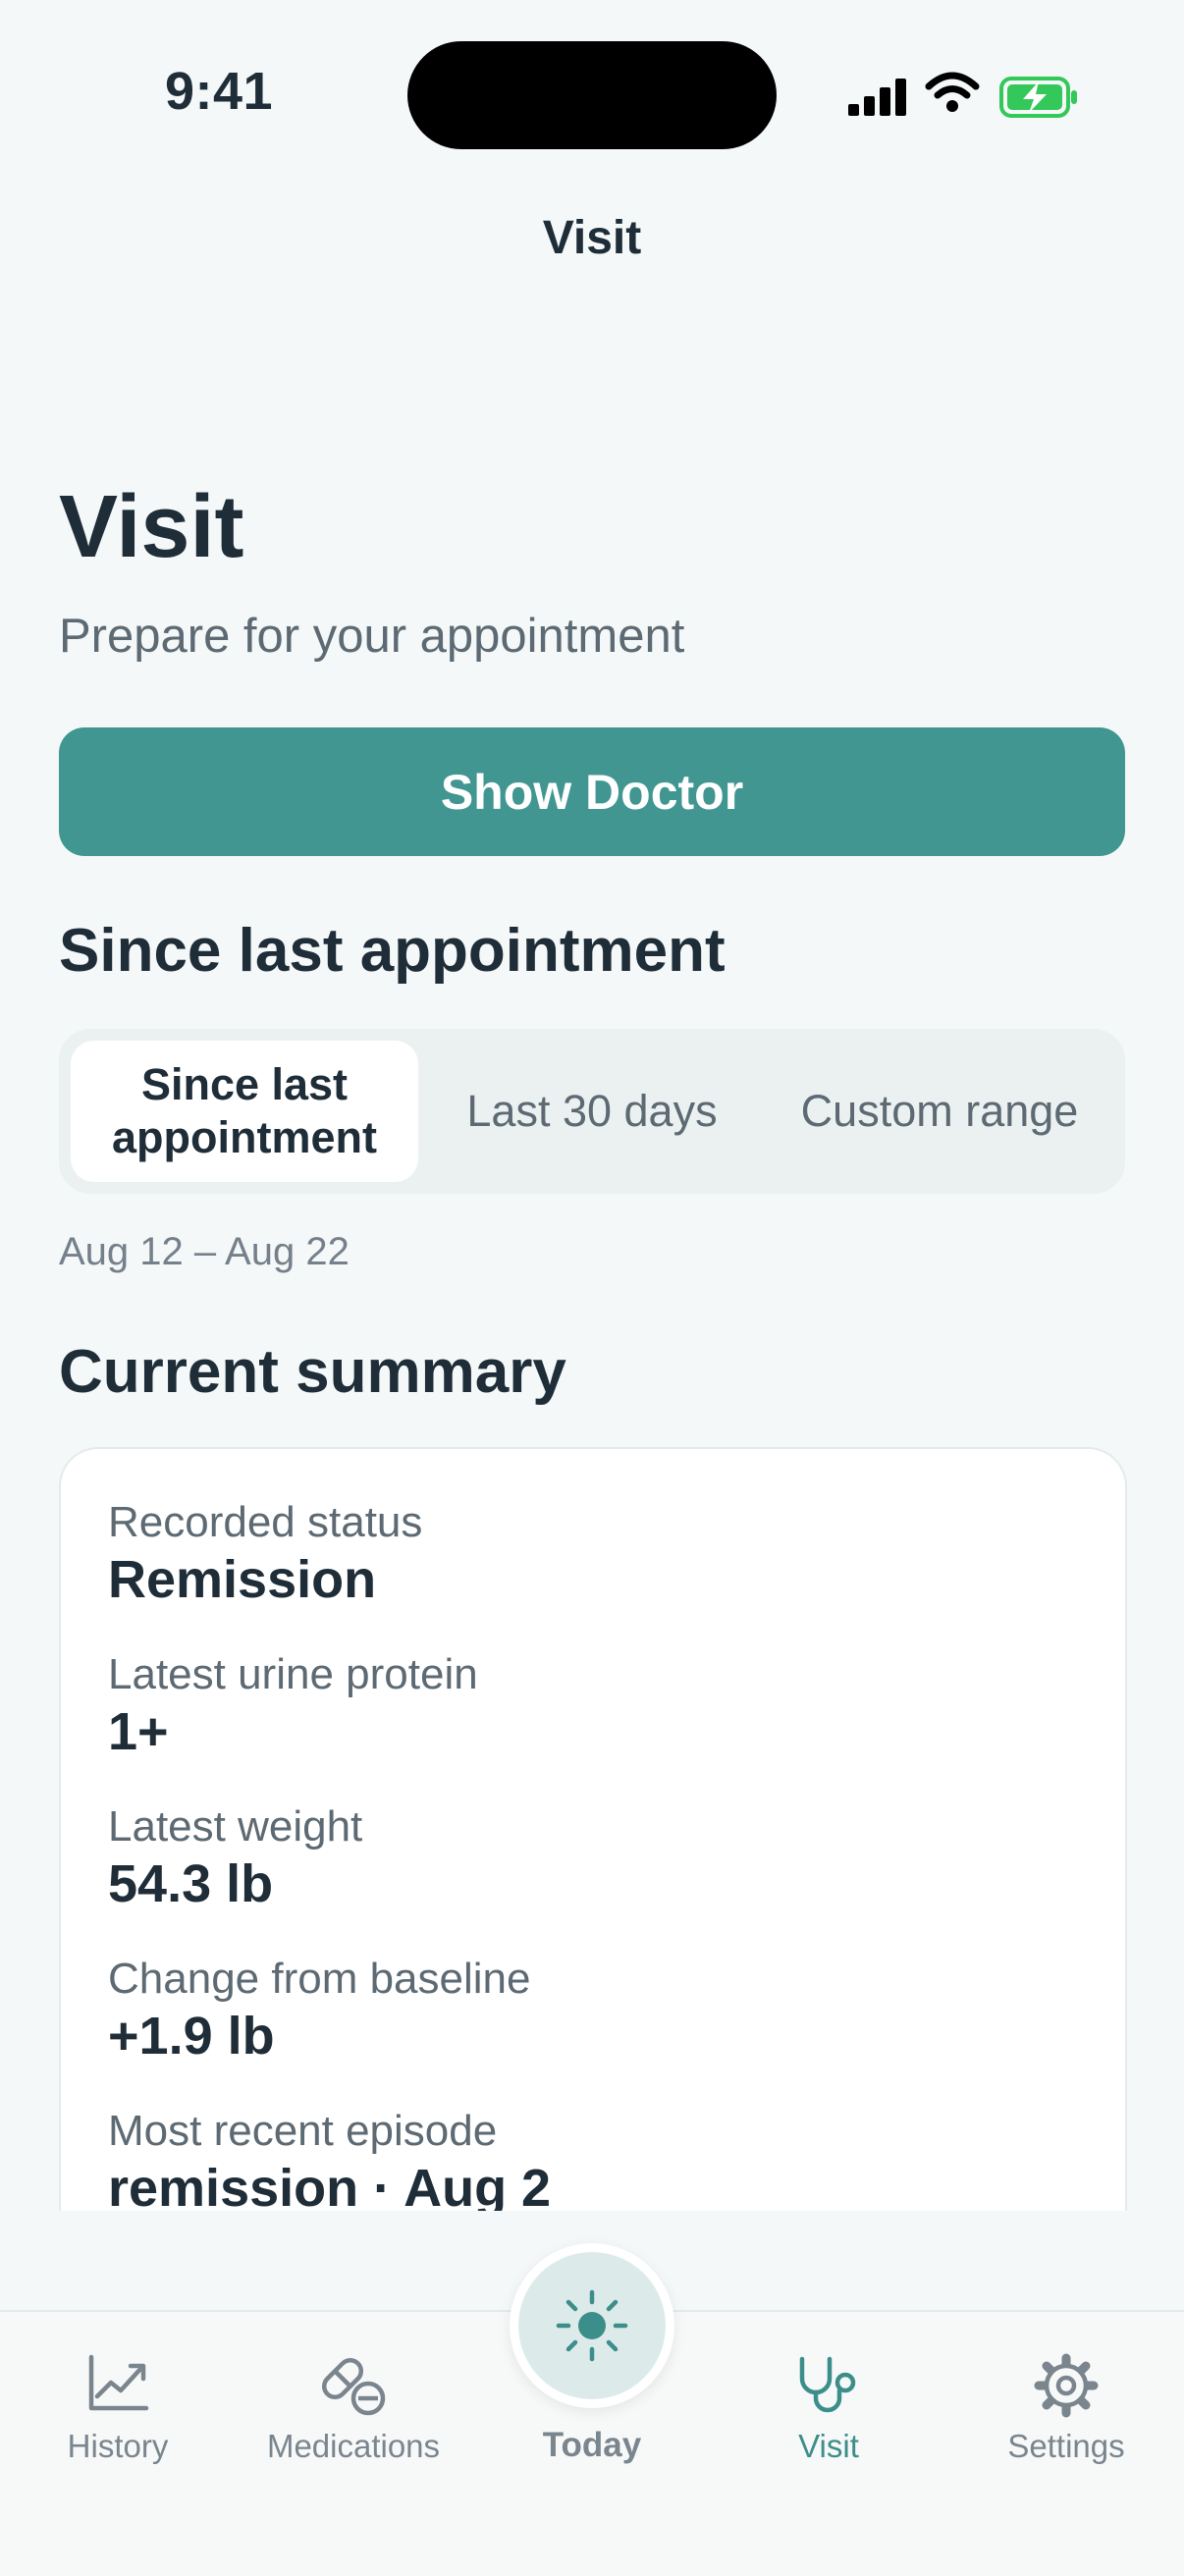 Image resolution: width=1184 pixels, height=2576 pixels. I want to click on summary-row-urine-protein: Latest urine protein 1+, so click(293, 1705).